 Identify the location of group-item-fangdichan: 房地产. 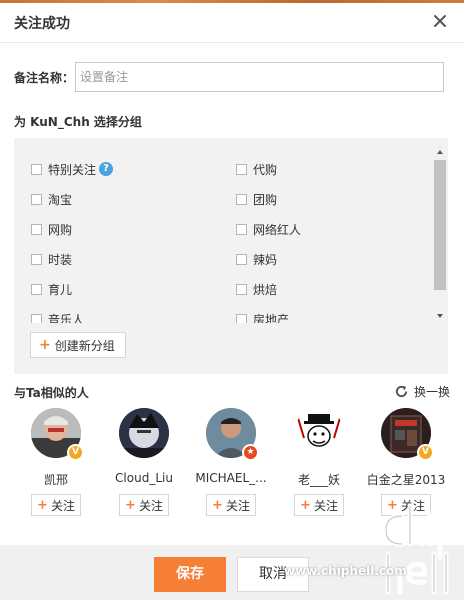
(262, 316).